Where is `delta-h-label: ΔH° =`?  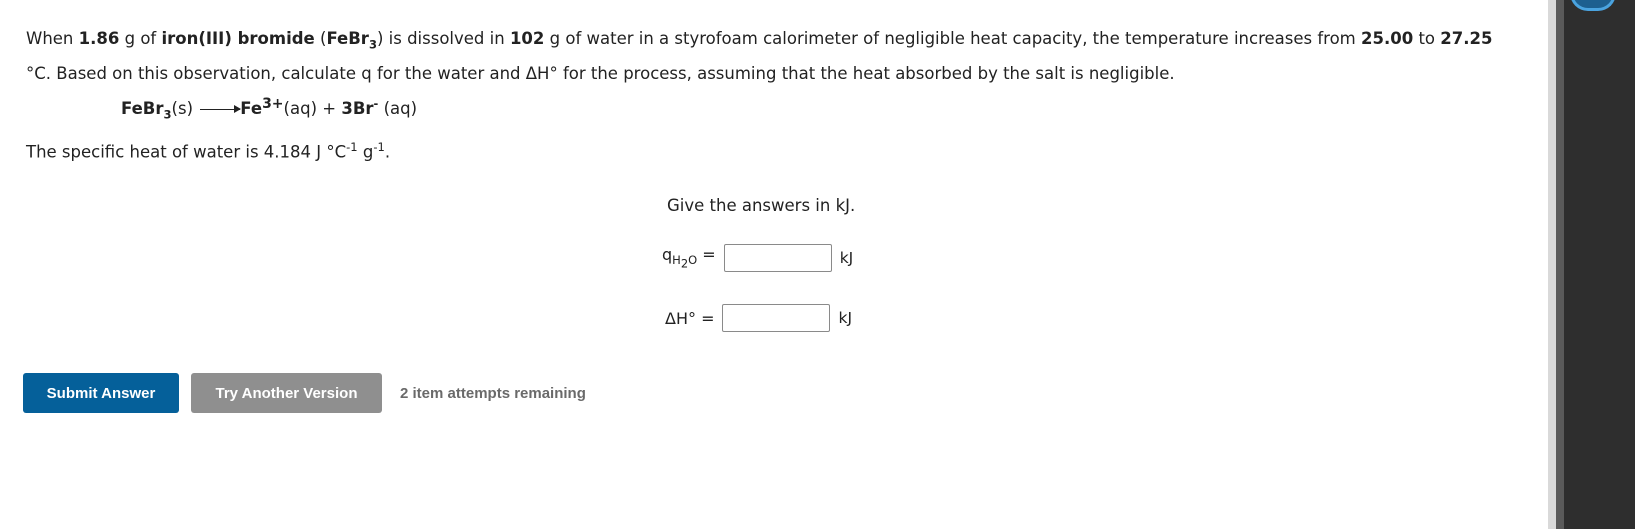 delta-h-label: ΔH° = is located at coordinates (690, 318).